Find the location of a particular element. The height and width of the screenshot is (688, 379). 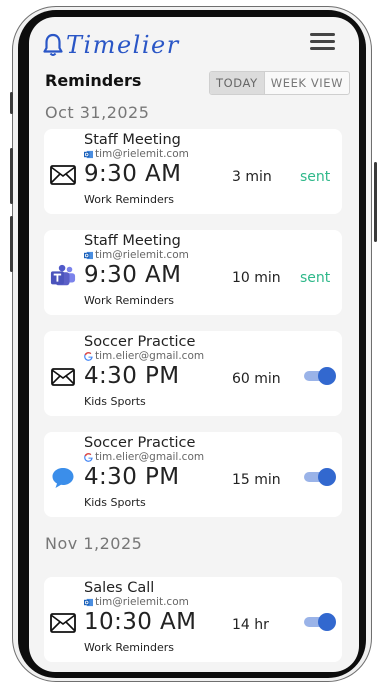

app-logo: Timelier is located at coordinates (111, 45).